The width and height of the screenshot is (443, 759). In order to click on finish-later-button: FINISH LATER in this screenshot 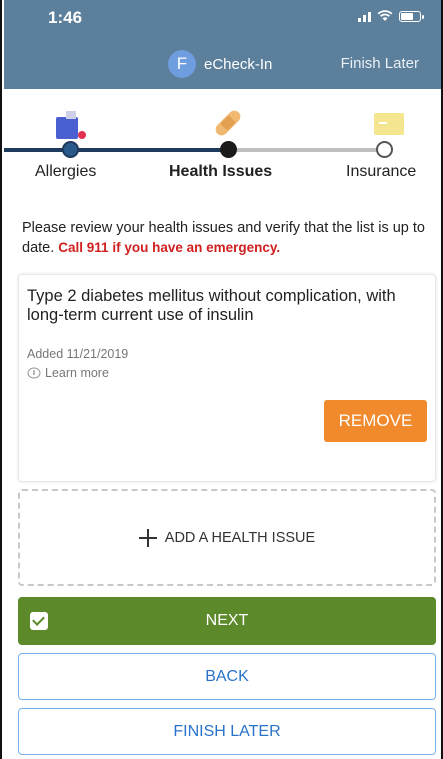, I will do `click(227, 731)`.